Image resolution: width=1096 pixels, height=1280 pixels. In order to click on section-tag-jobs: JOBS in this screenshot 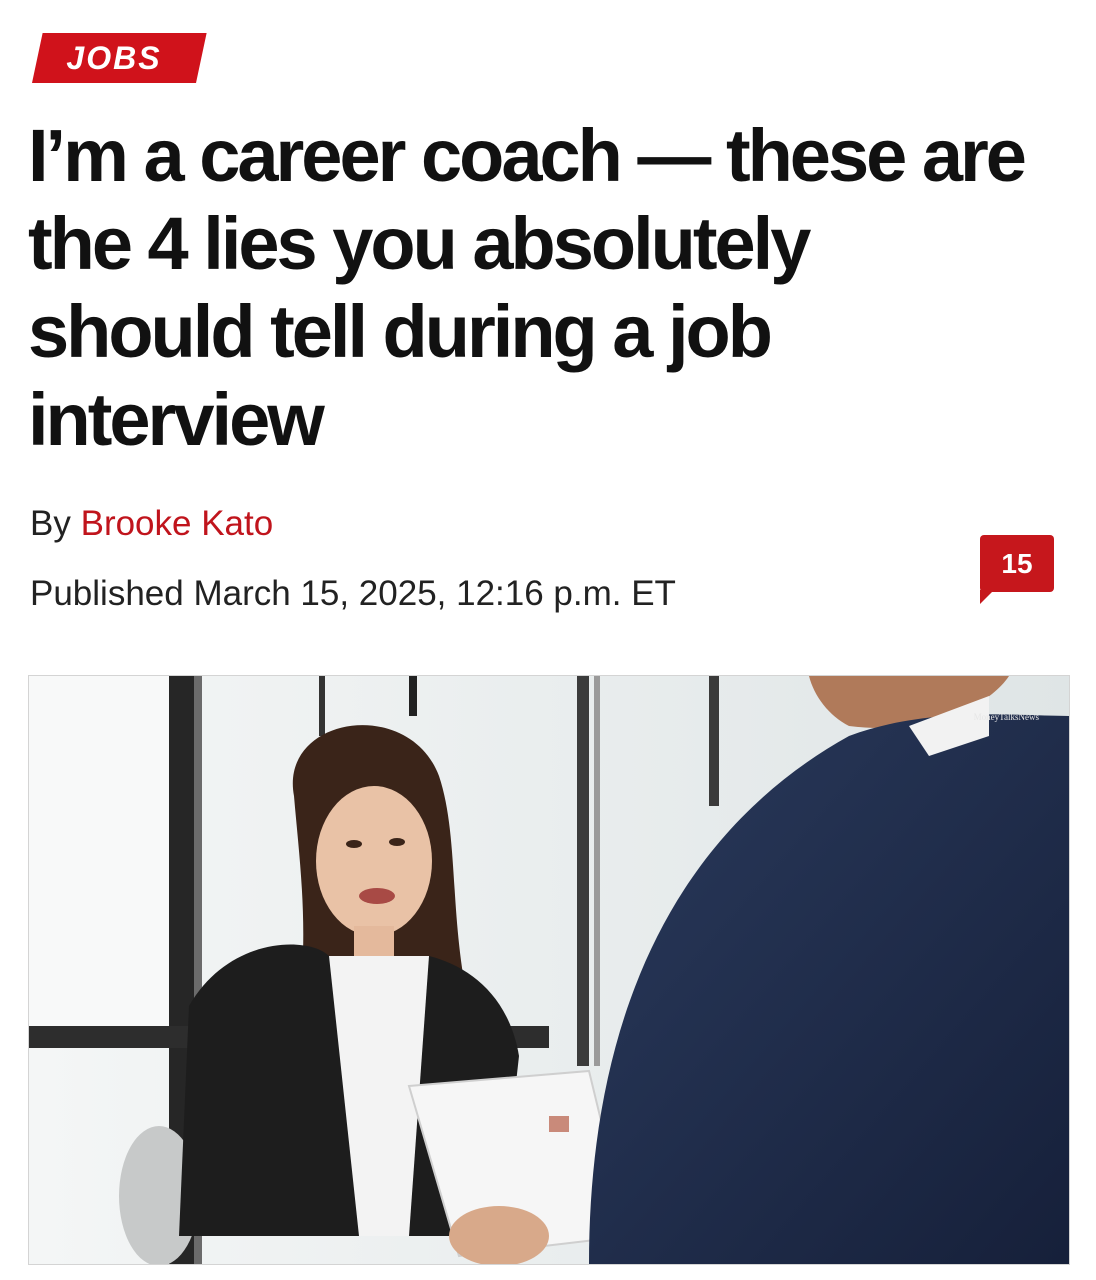, I will do `click(114, 58)`.